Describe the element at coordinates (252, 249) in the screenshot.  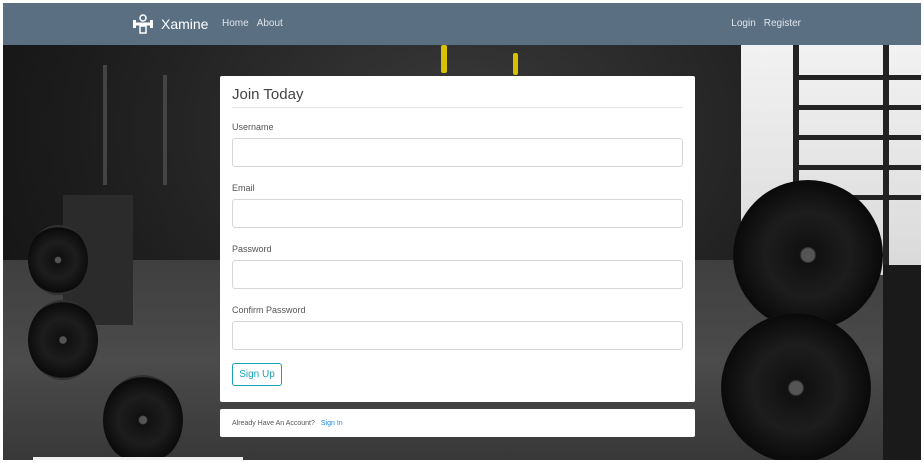
I see `password-label: Password` at that location.